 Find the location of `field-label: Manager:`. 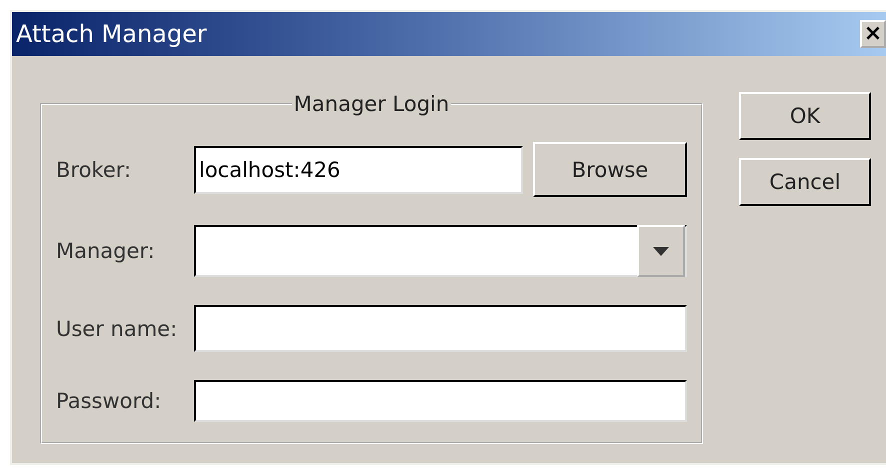

field-label: Manager: is located at coordinates (106, 251).